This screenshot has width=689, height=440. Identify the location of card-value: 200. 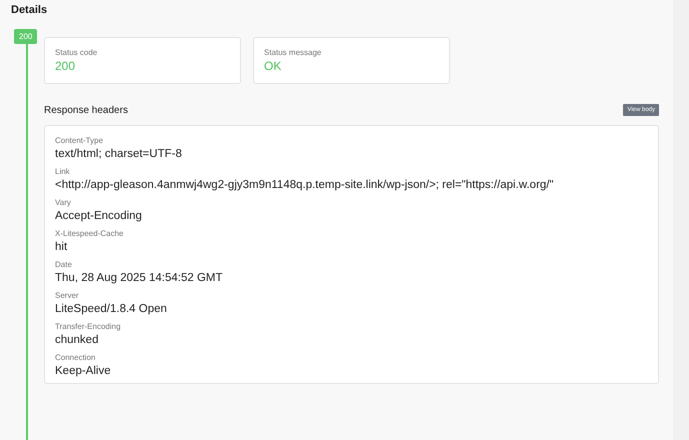
(65, 66).